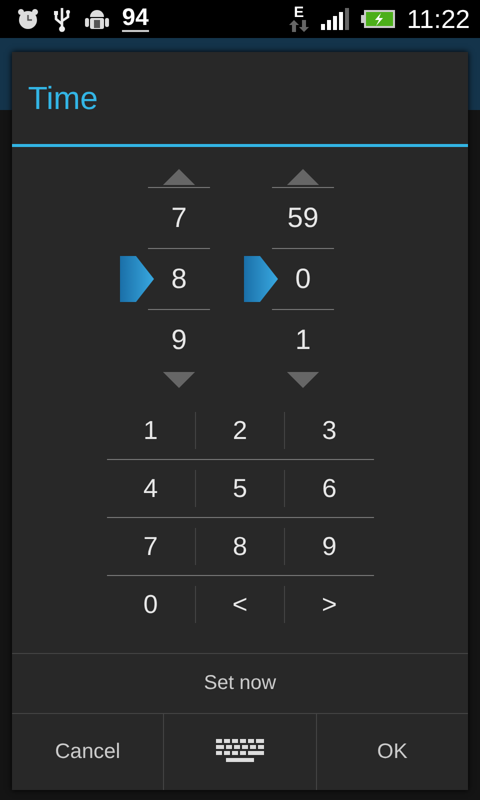 The width and height of the screenshot is (480, 800). Describe the element at coordinates (303, 218) in the screenshot. I see `picker-value: 59` at that location.